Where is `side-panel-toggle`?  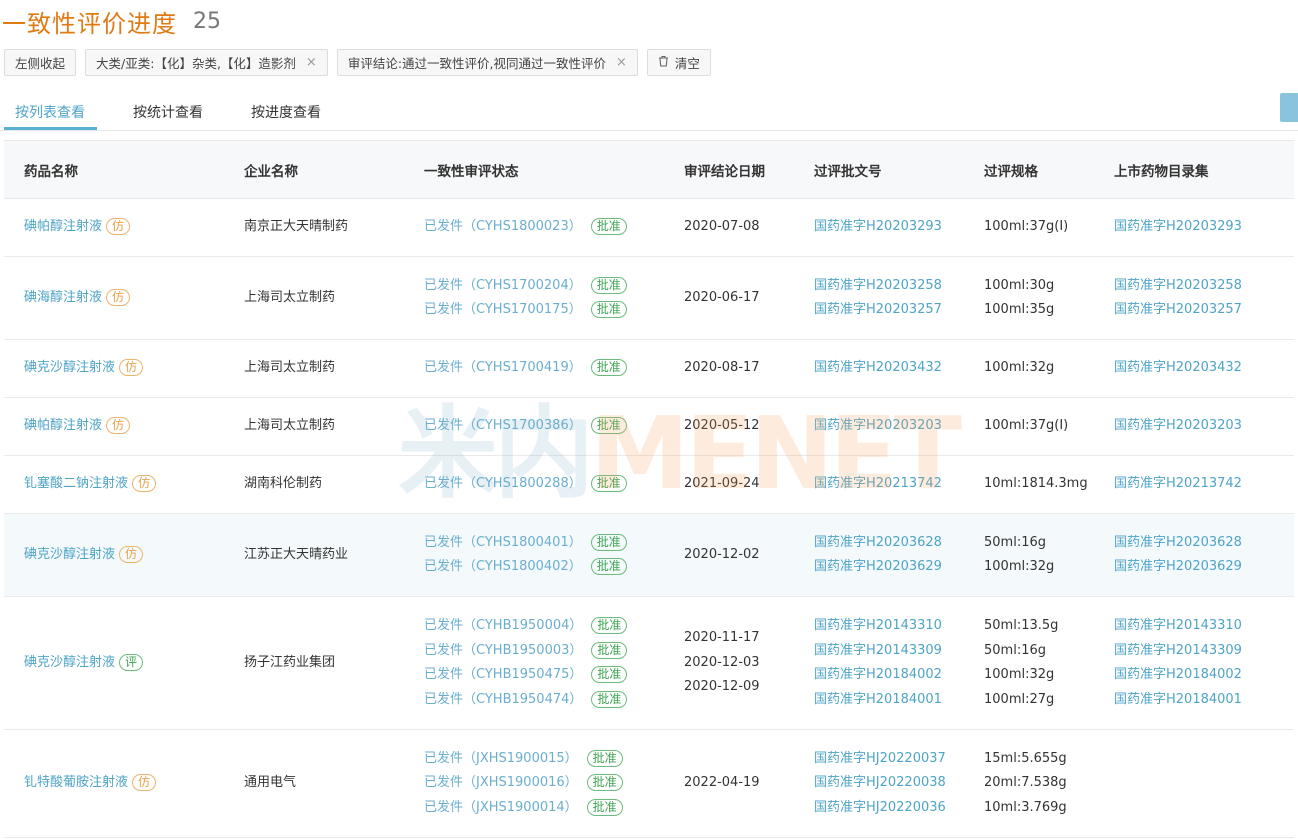
side-panel-toggle is located at coordinates (1289, 107).